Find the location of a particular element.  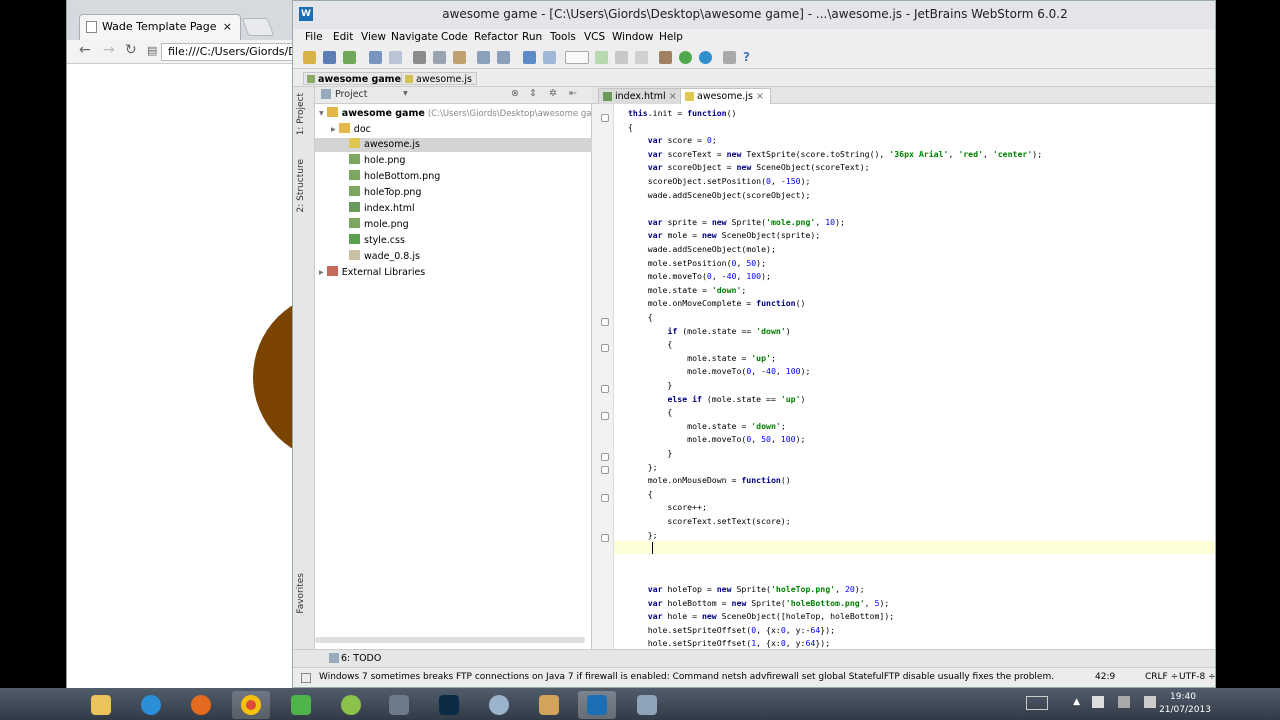

save-icon is located at coordinates (329, 57).